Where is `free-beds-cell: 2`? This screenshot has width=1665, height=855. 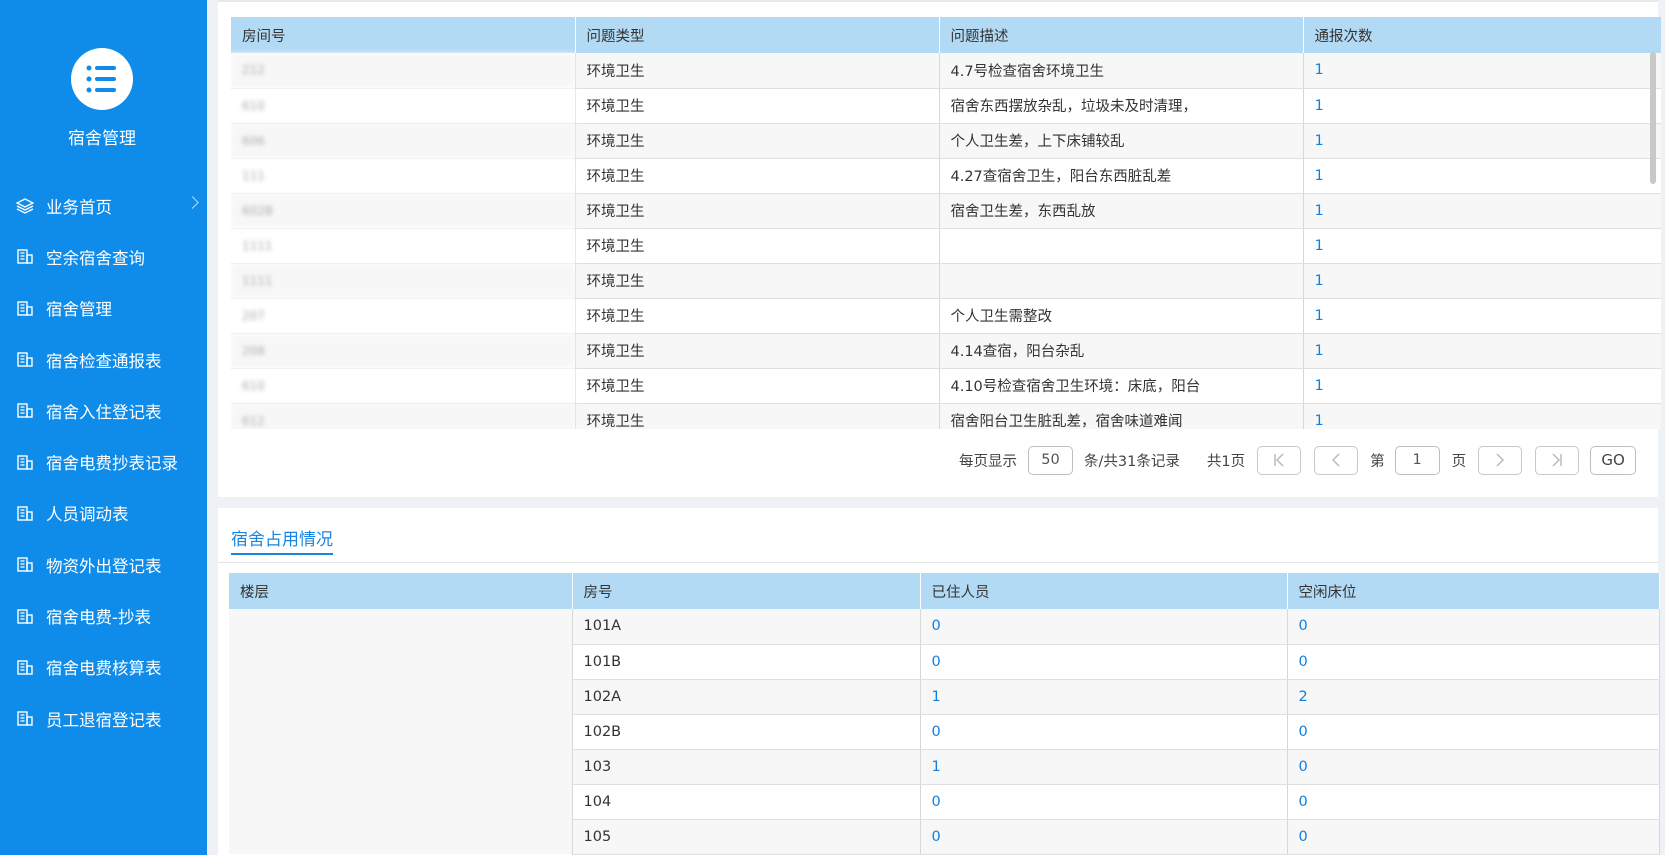
free-beds-cell: 2 is located at coordinates (1473, 697).